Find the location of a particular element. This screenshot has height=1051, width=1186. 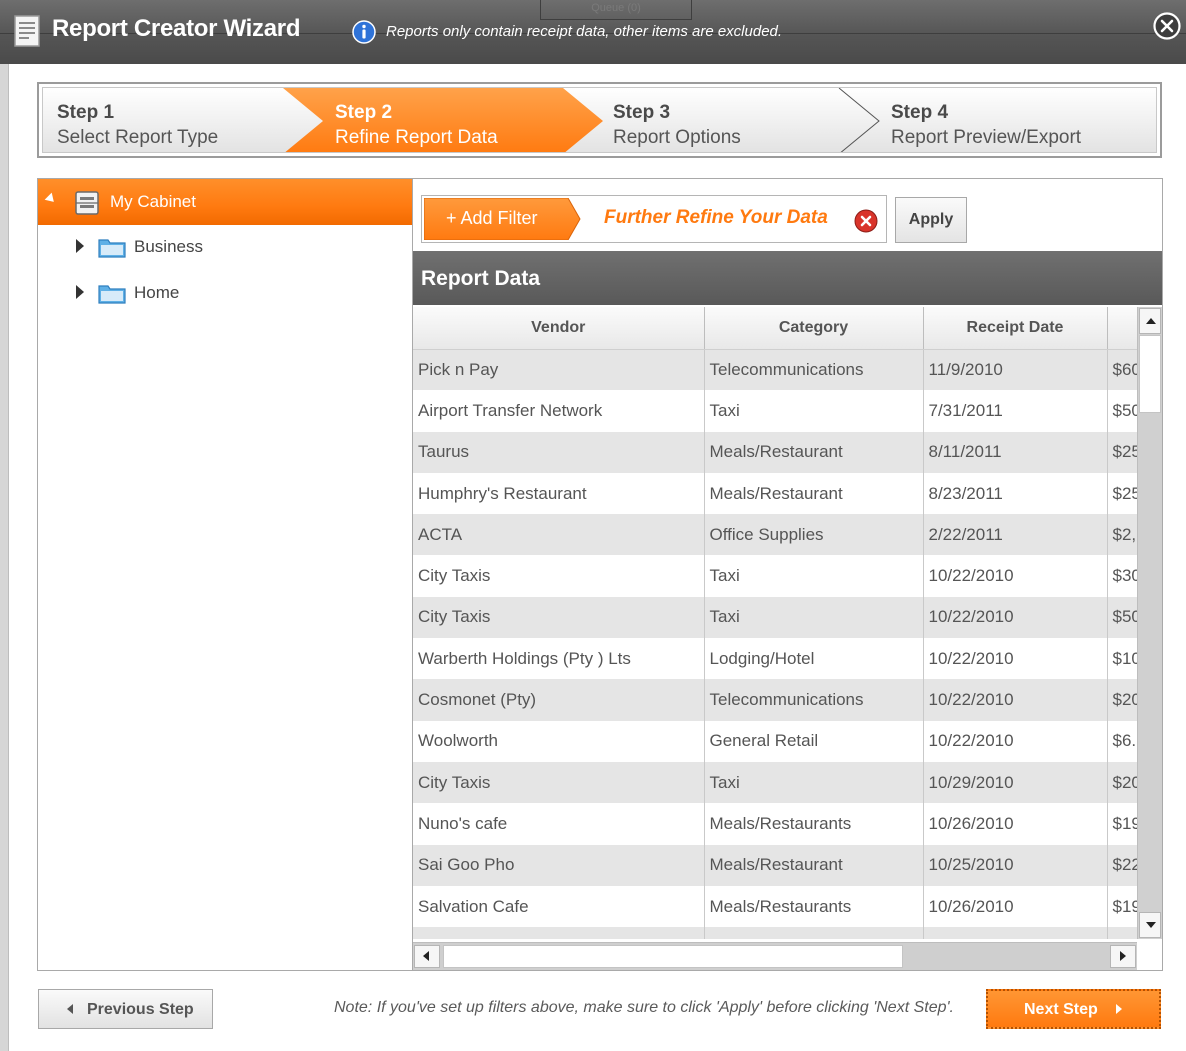

cell-receipt-date: 8/23/2011 is located at coordinates (1015, 493).